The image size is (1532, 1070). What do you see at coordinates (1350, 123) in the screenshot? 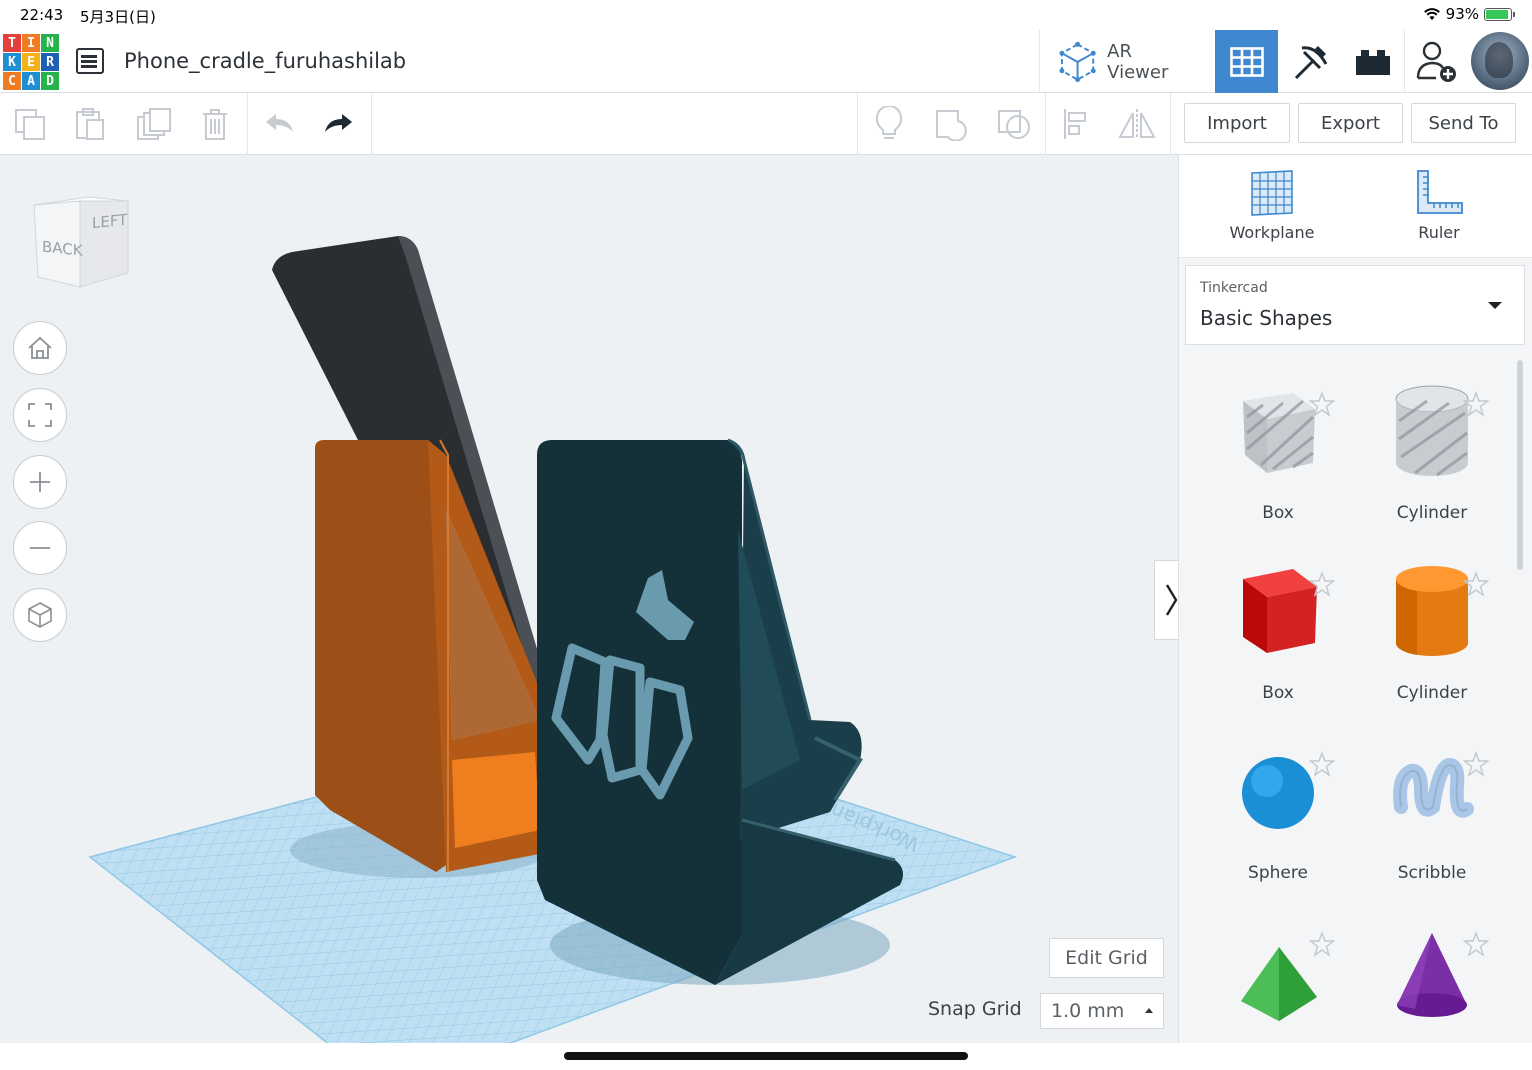
I see `export-button: Export` at bounding box center [1350, 123].